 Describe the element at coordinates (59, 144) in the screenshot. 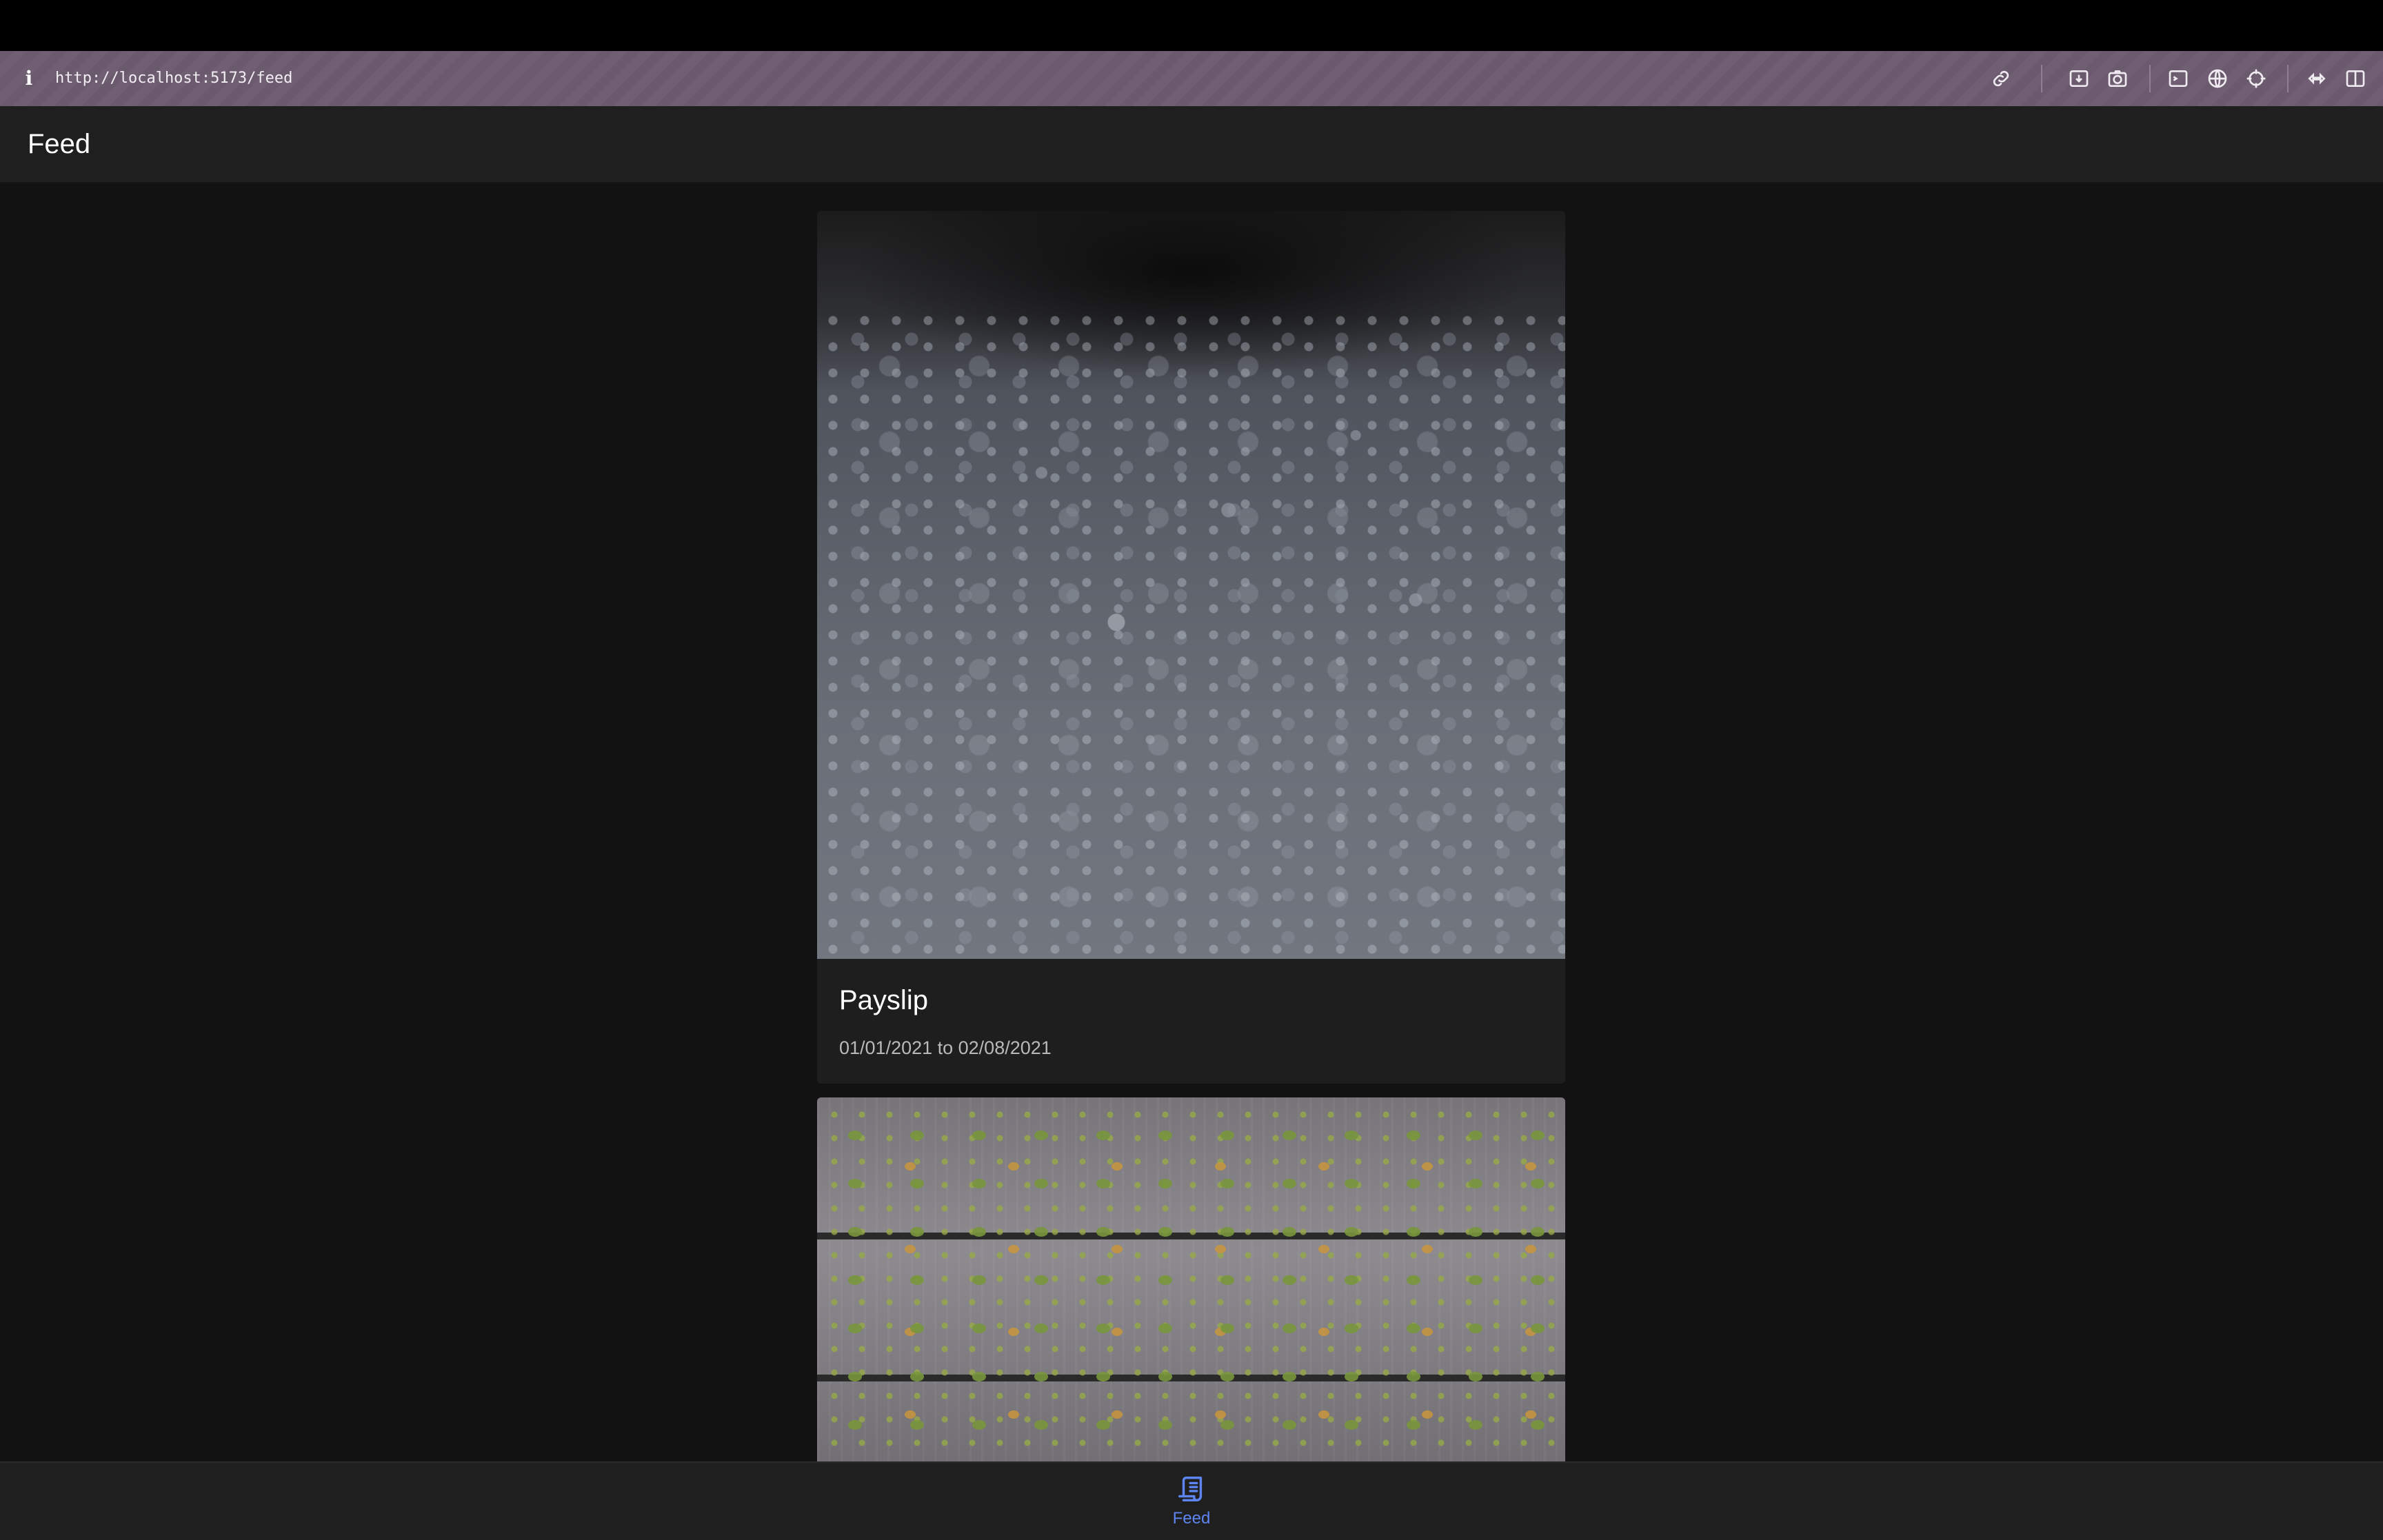

I see `page-title: Feed` at that location.